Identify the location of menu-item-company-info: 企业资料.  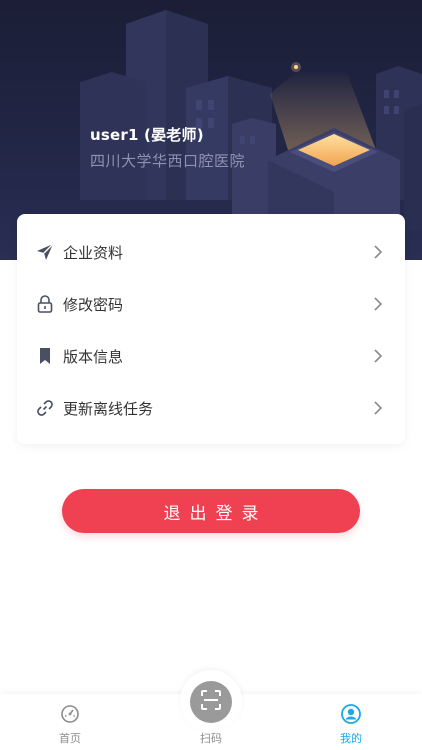
(211, 252).